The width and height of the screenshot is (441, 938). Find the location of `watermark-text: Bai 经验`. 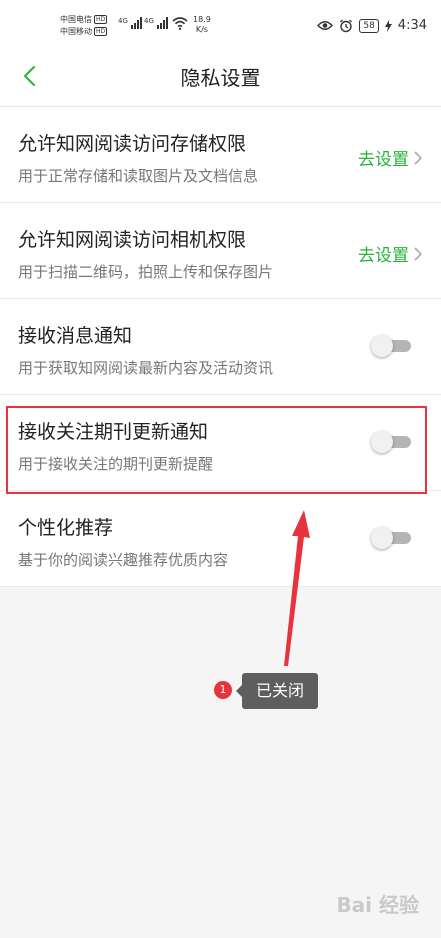

watermark-text: Bai 经验 is located at coordinates (377, 905).